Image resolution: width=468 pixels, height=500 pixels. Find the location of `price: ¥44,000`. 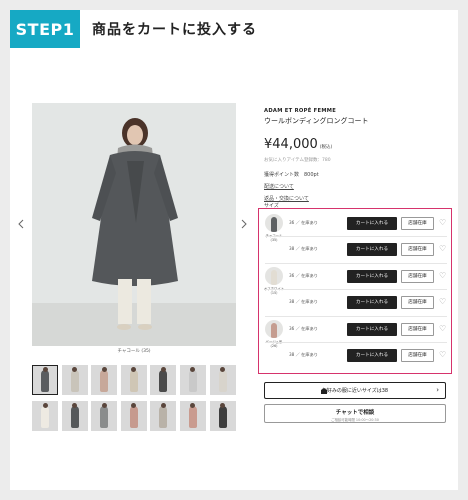

price: ¥44,000 is located at coordinates (291, 144).